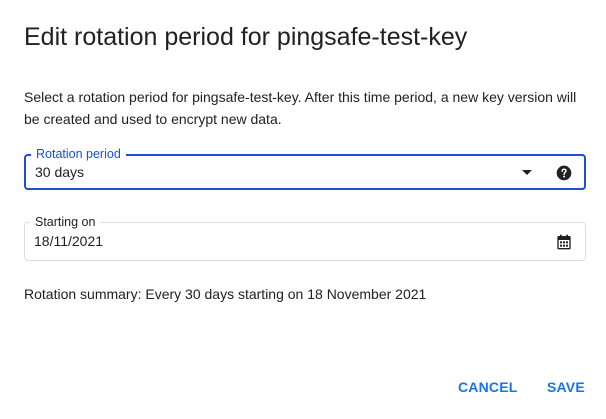 Image resolution: width=606 pixels, height=419 pixels. I want to click on calendar-icon, so click(564, 242).